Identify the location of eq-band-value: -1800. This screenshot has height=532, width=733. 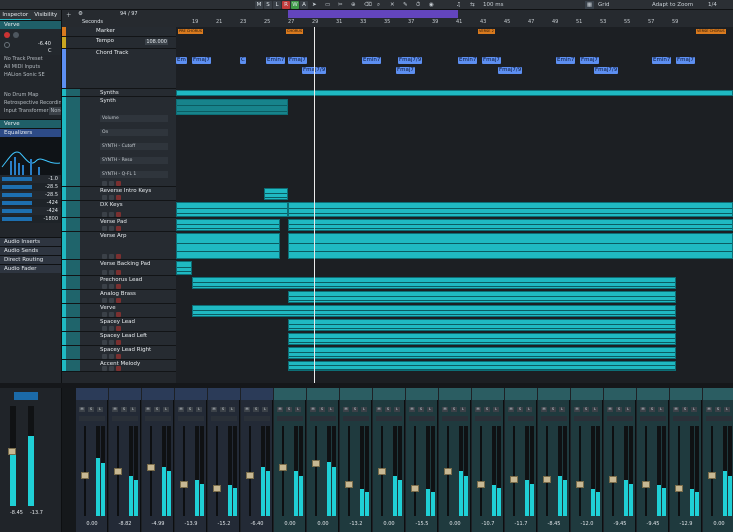
(50, 219).